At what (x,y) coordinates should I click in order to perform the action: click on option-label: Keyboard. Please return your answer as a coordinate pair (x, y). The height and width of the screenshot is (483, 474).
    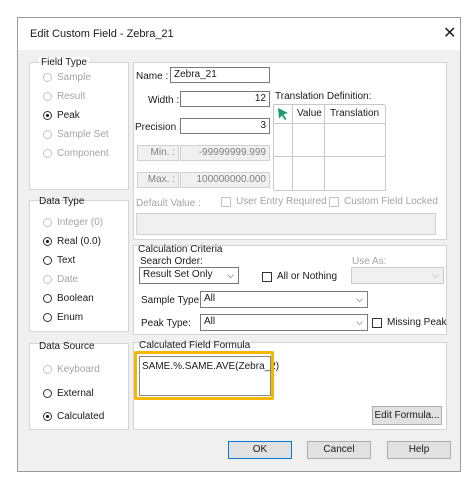
    Looking at the image, I should click on (78, 369).